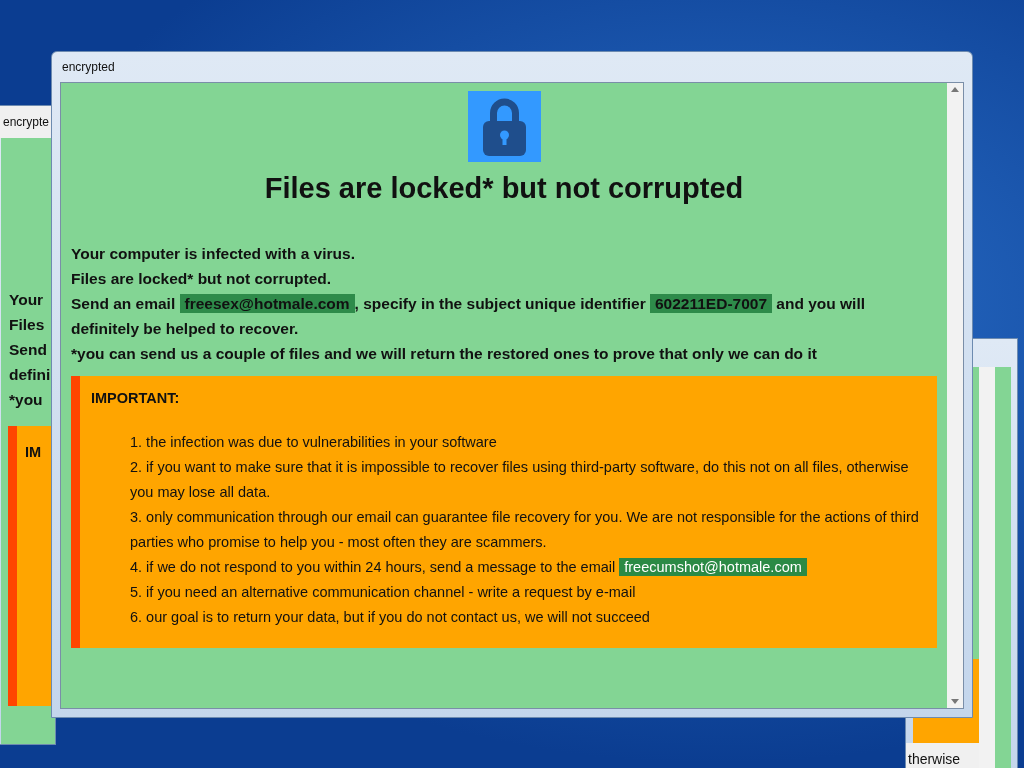 This screenshot has width=1024, height=768. What do you see at coordinates (33, 452) in the screenshot?
I see `notice-heading: IM` at bounding box center [33, 452].